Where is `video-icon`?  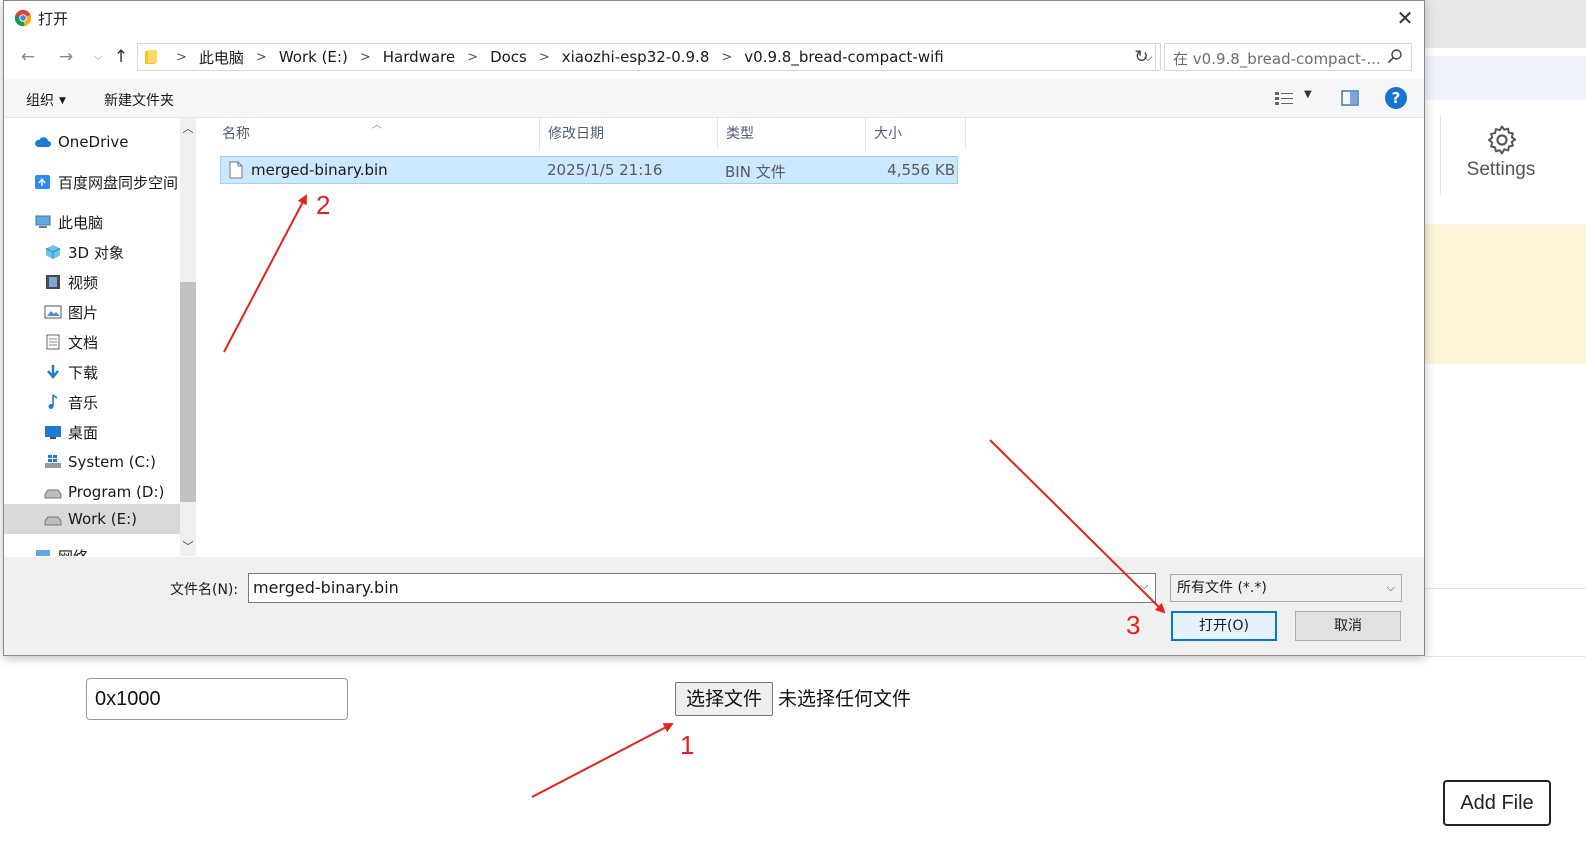
video-icon is located at coordinates (53, 282).